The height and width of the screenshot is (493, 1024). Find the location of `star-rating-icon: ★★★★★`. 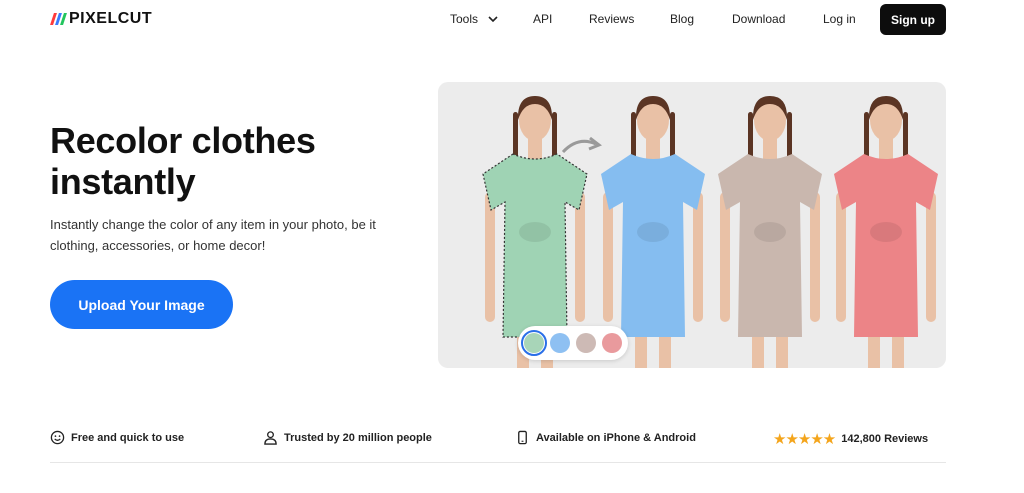

star-rating-icon: ★★★★★ is located at coordinates (804, 439).